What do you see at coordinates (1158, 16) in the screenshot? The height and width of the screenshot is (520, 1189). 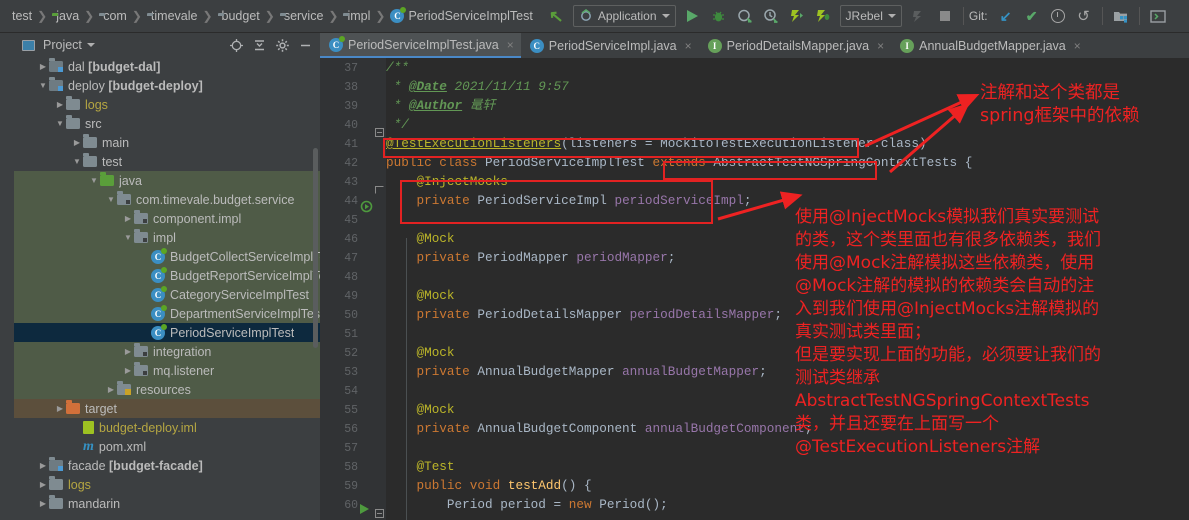 I see `terminal-button` at bounding box center [1158, 16].